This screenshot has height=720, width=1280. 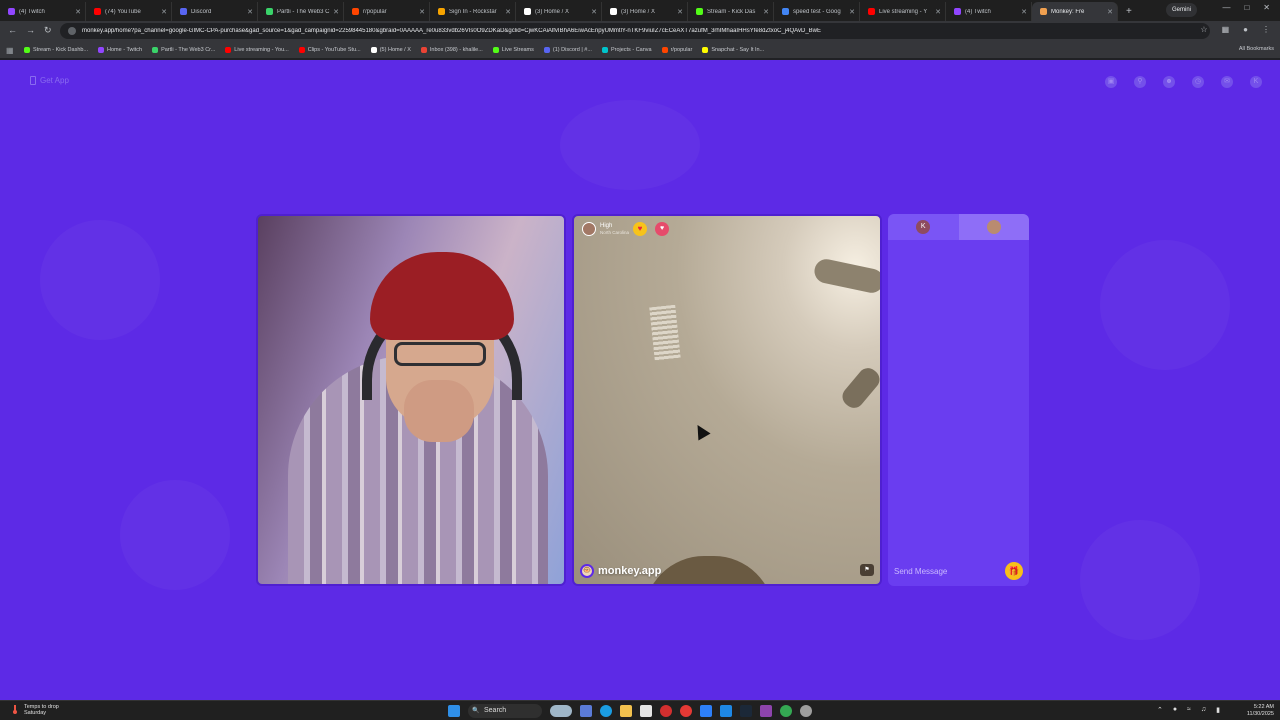 I want to click on menu-icon: ⋮, so click(x=1266, y=29).